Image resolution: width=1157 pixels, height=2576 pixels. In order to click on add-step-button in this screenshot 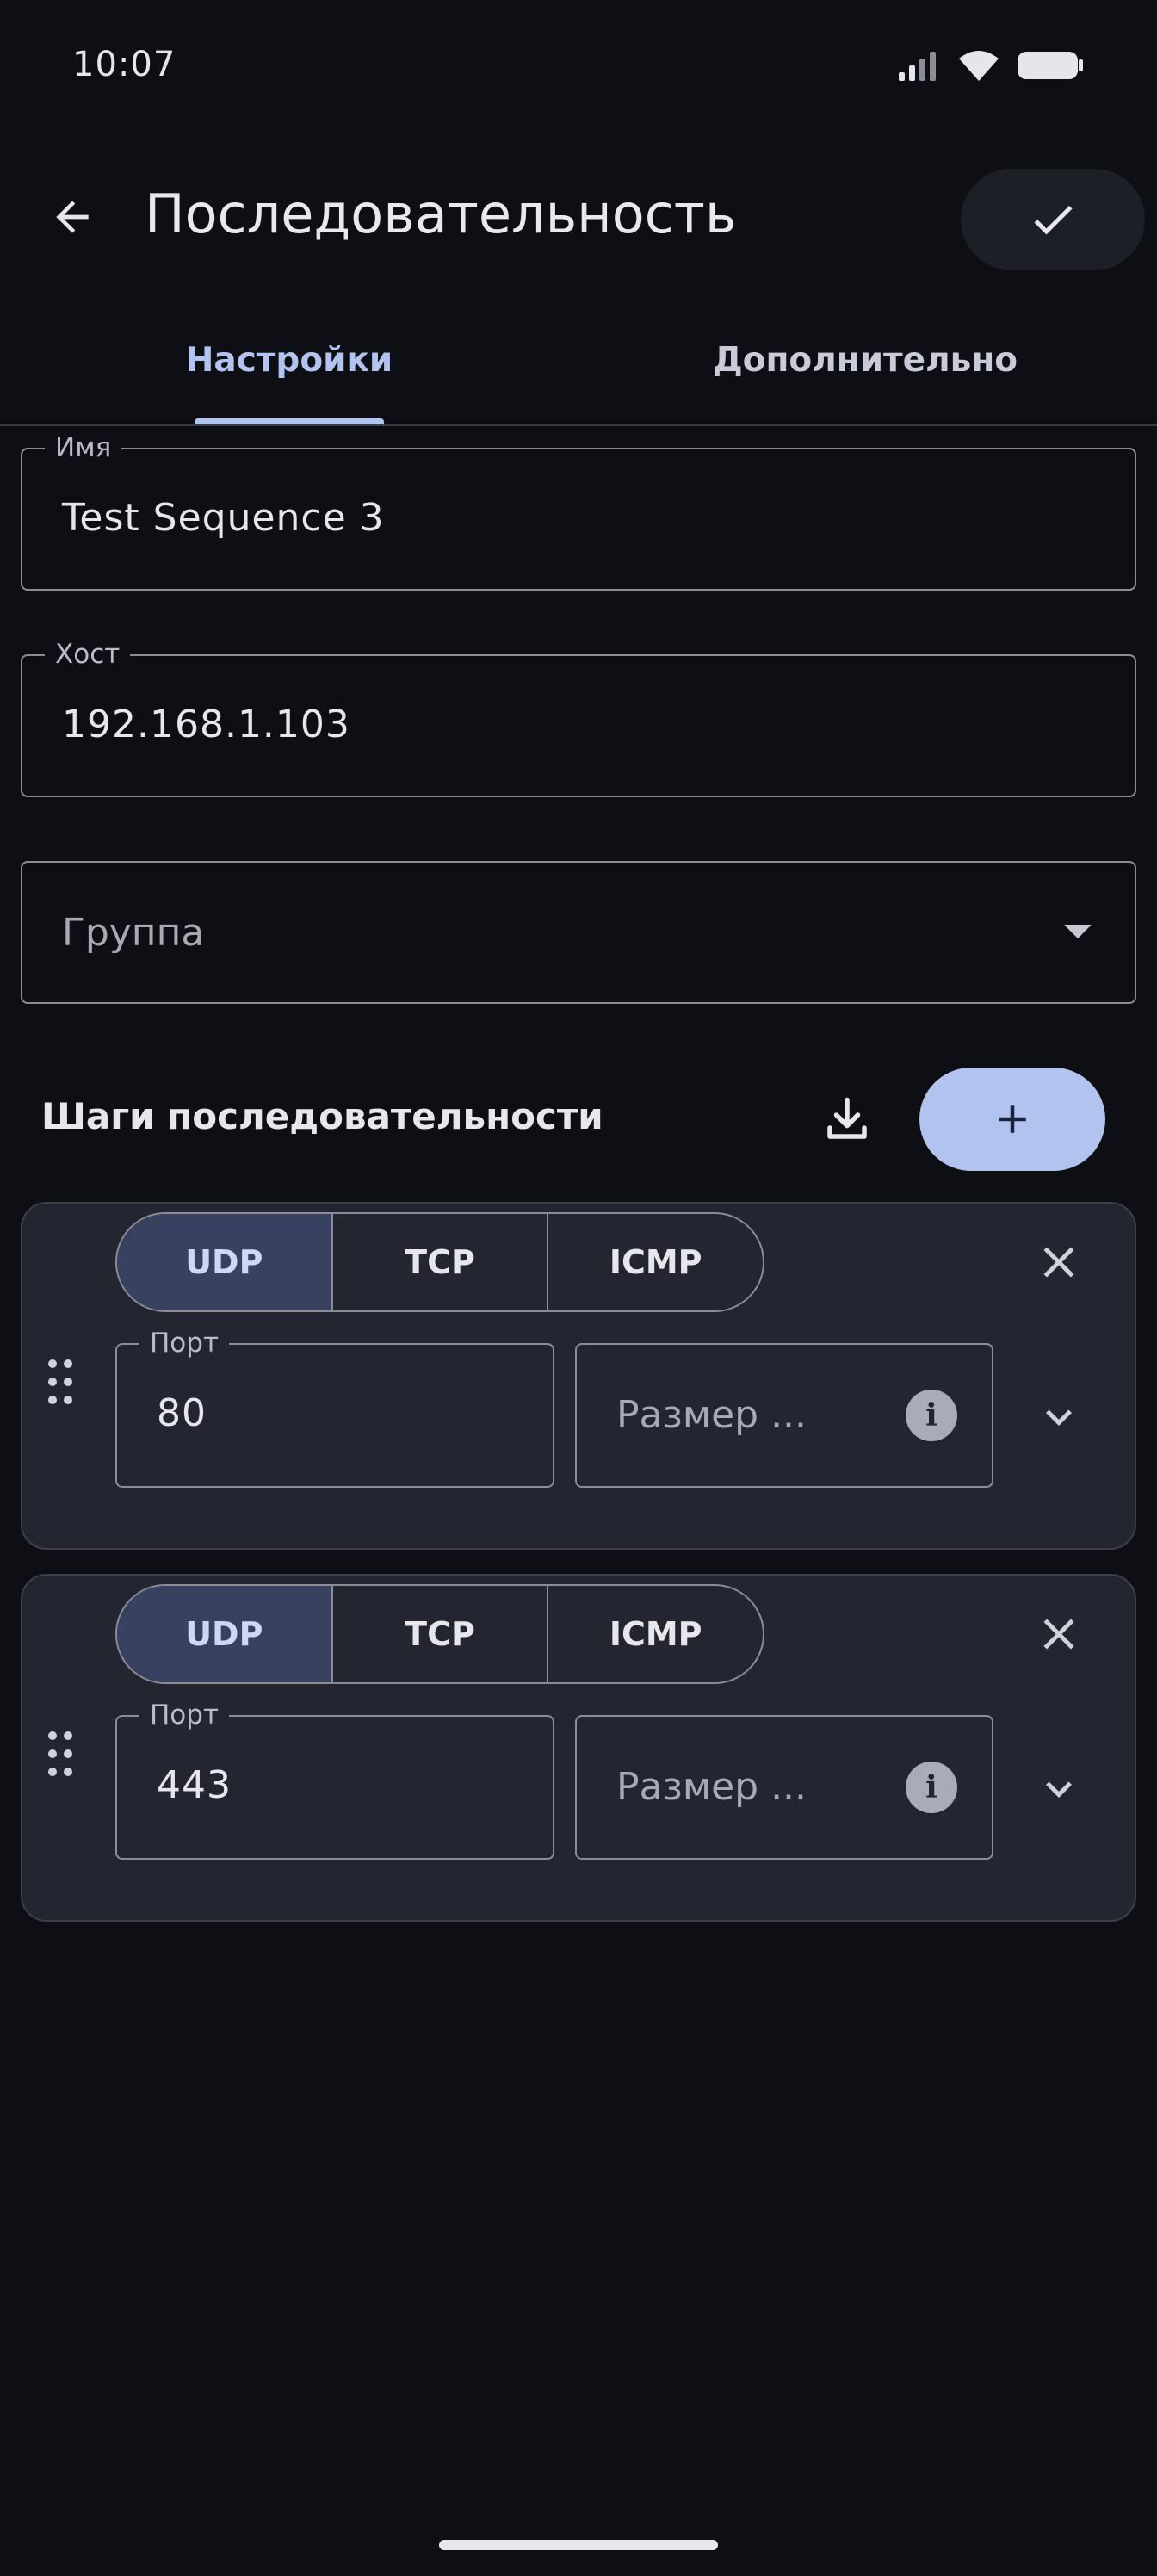, I will do `click(1012, 1119)`.